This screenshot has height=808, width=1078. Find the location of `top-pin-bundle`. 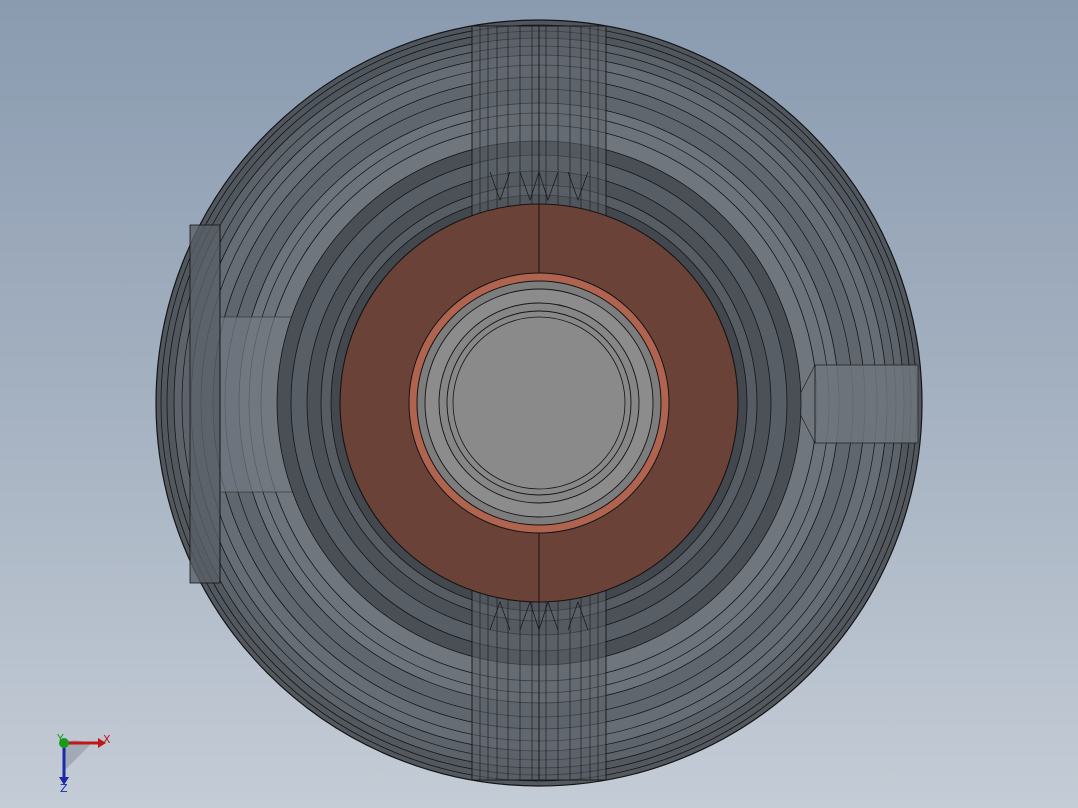

top-pin-bundle is located at coordinates (539, 121).